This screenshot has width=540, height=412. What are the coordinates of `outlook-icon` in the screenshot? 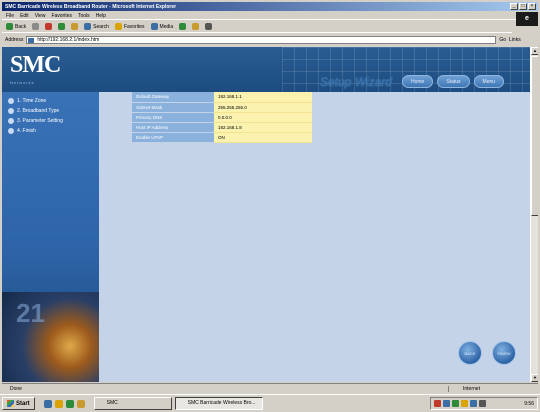 It's located at (58, 403).